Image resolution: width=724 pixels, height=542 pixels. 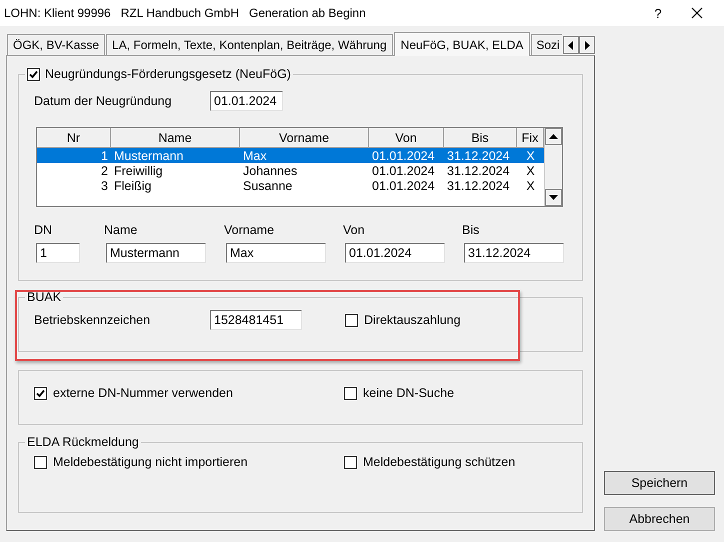 What do you see at coordinates (133, 185) in the screenshot?
I see `list-cell-text: Fleißig` at bounding box center [133, 185].